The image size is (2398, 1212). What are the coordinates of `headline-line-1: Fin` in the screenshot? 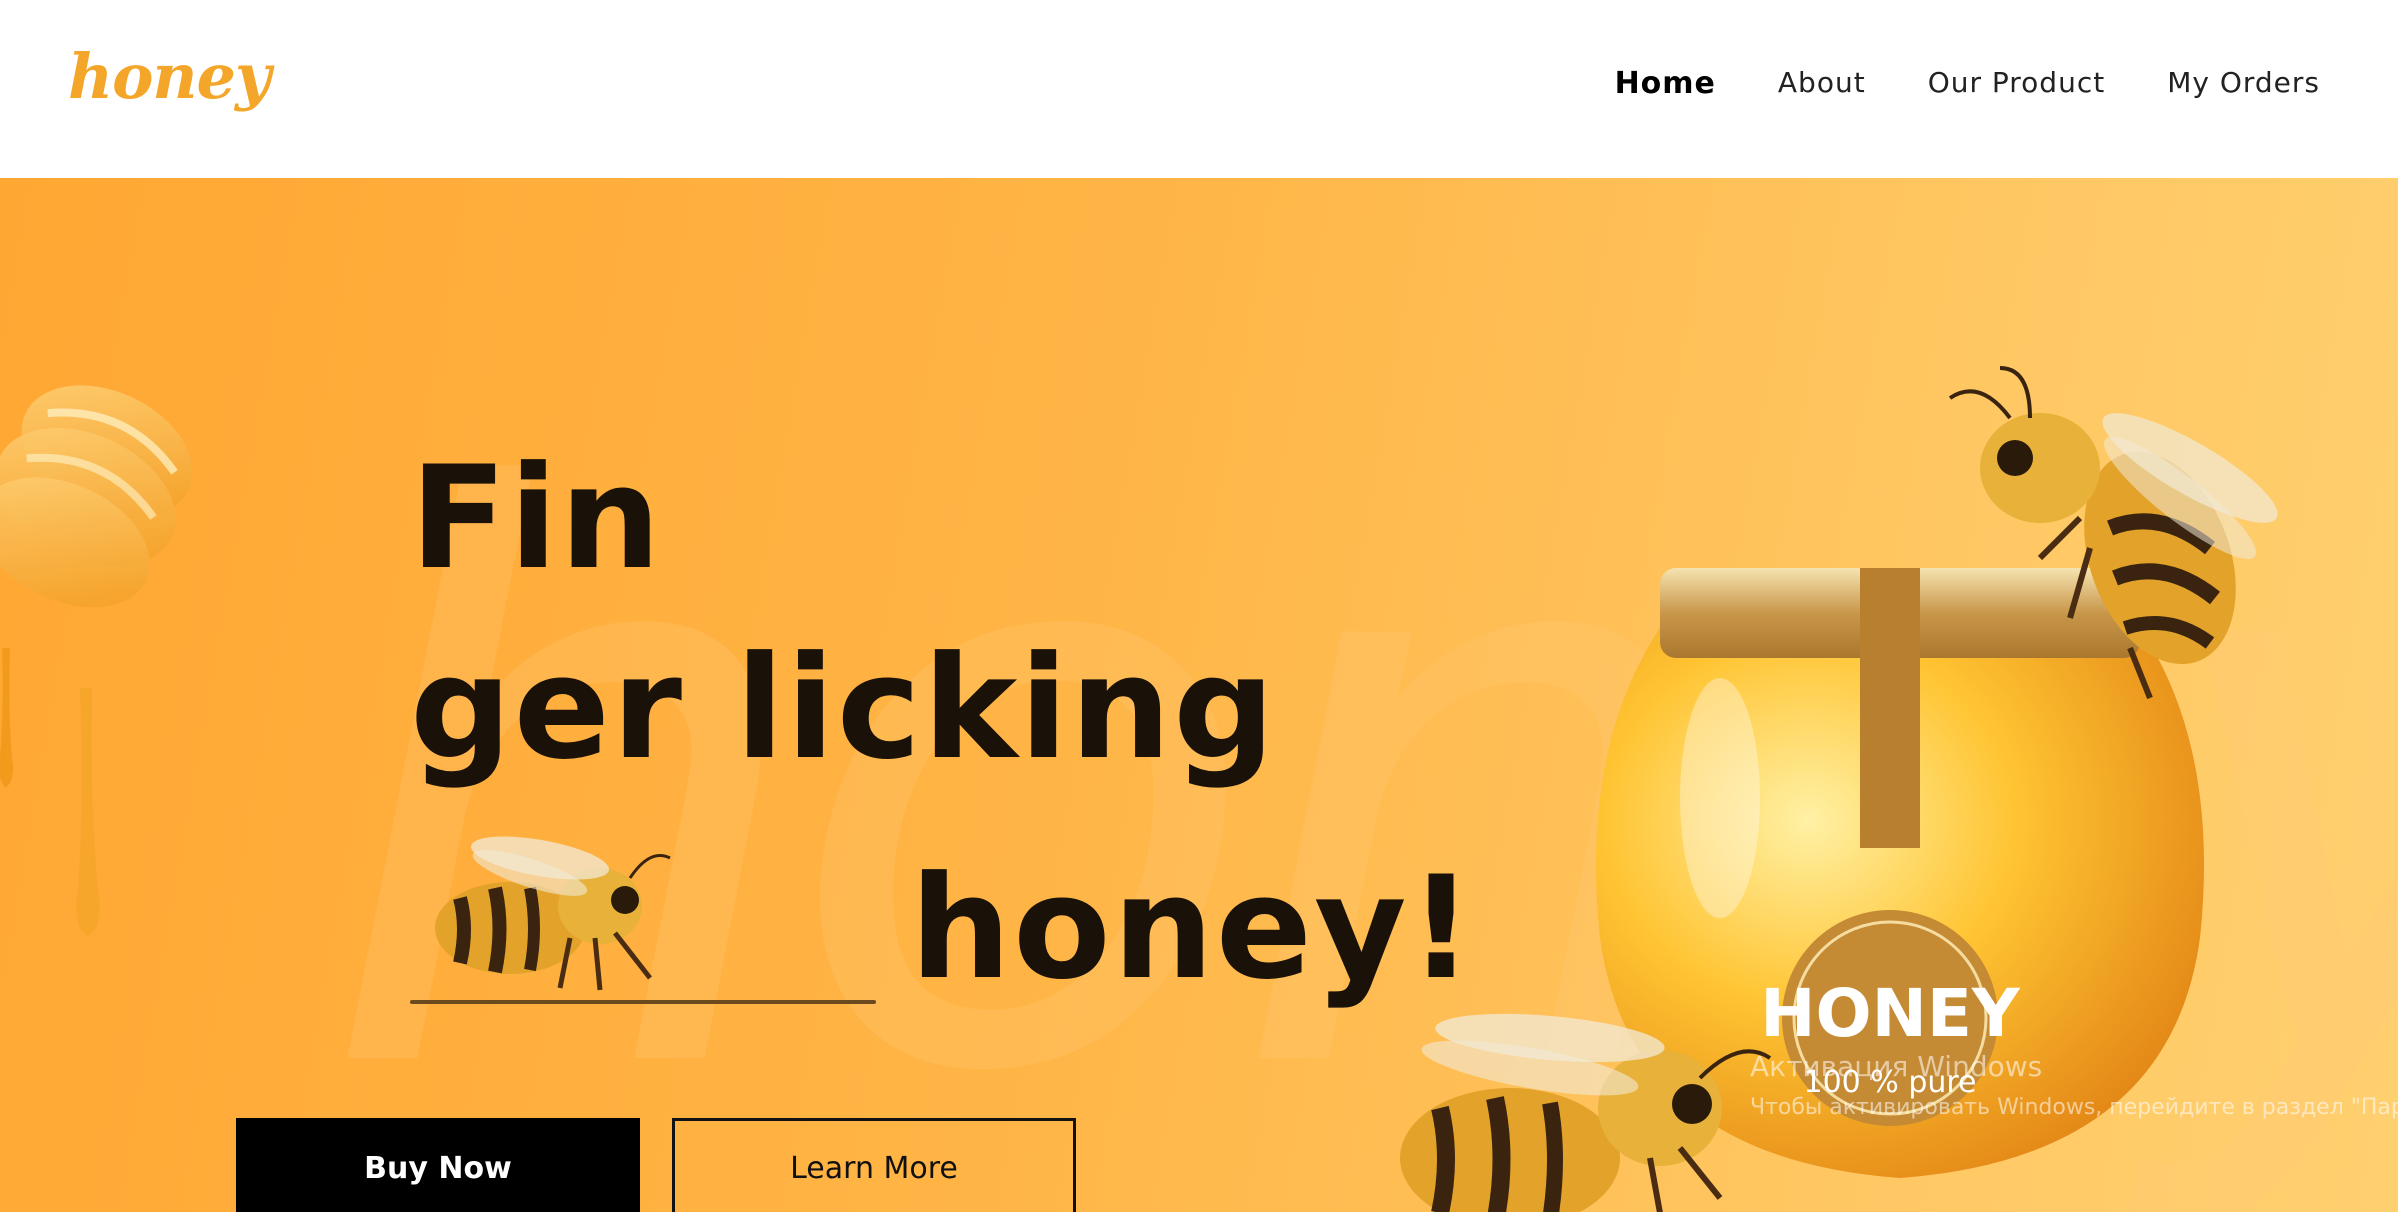 It's located at (536, 518).